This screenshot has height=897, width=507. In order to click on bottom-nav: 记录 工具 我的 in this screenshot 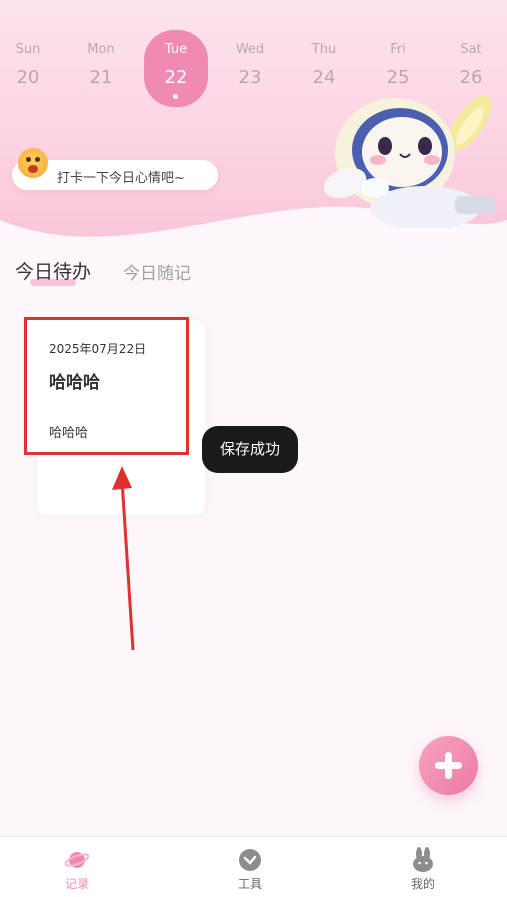, I will do `click(253, 866)`.